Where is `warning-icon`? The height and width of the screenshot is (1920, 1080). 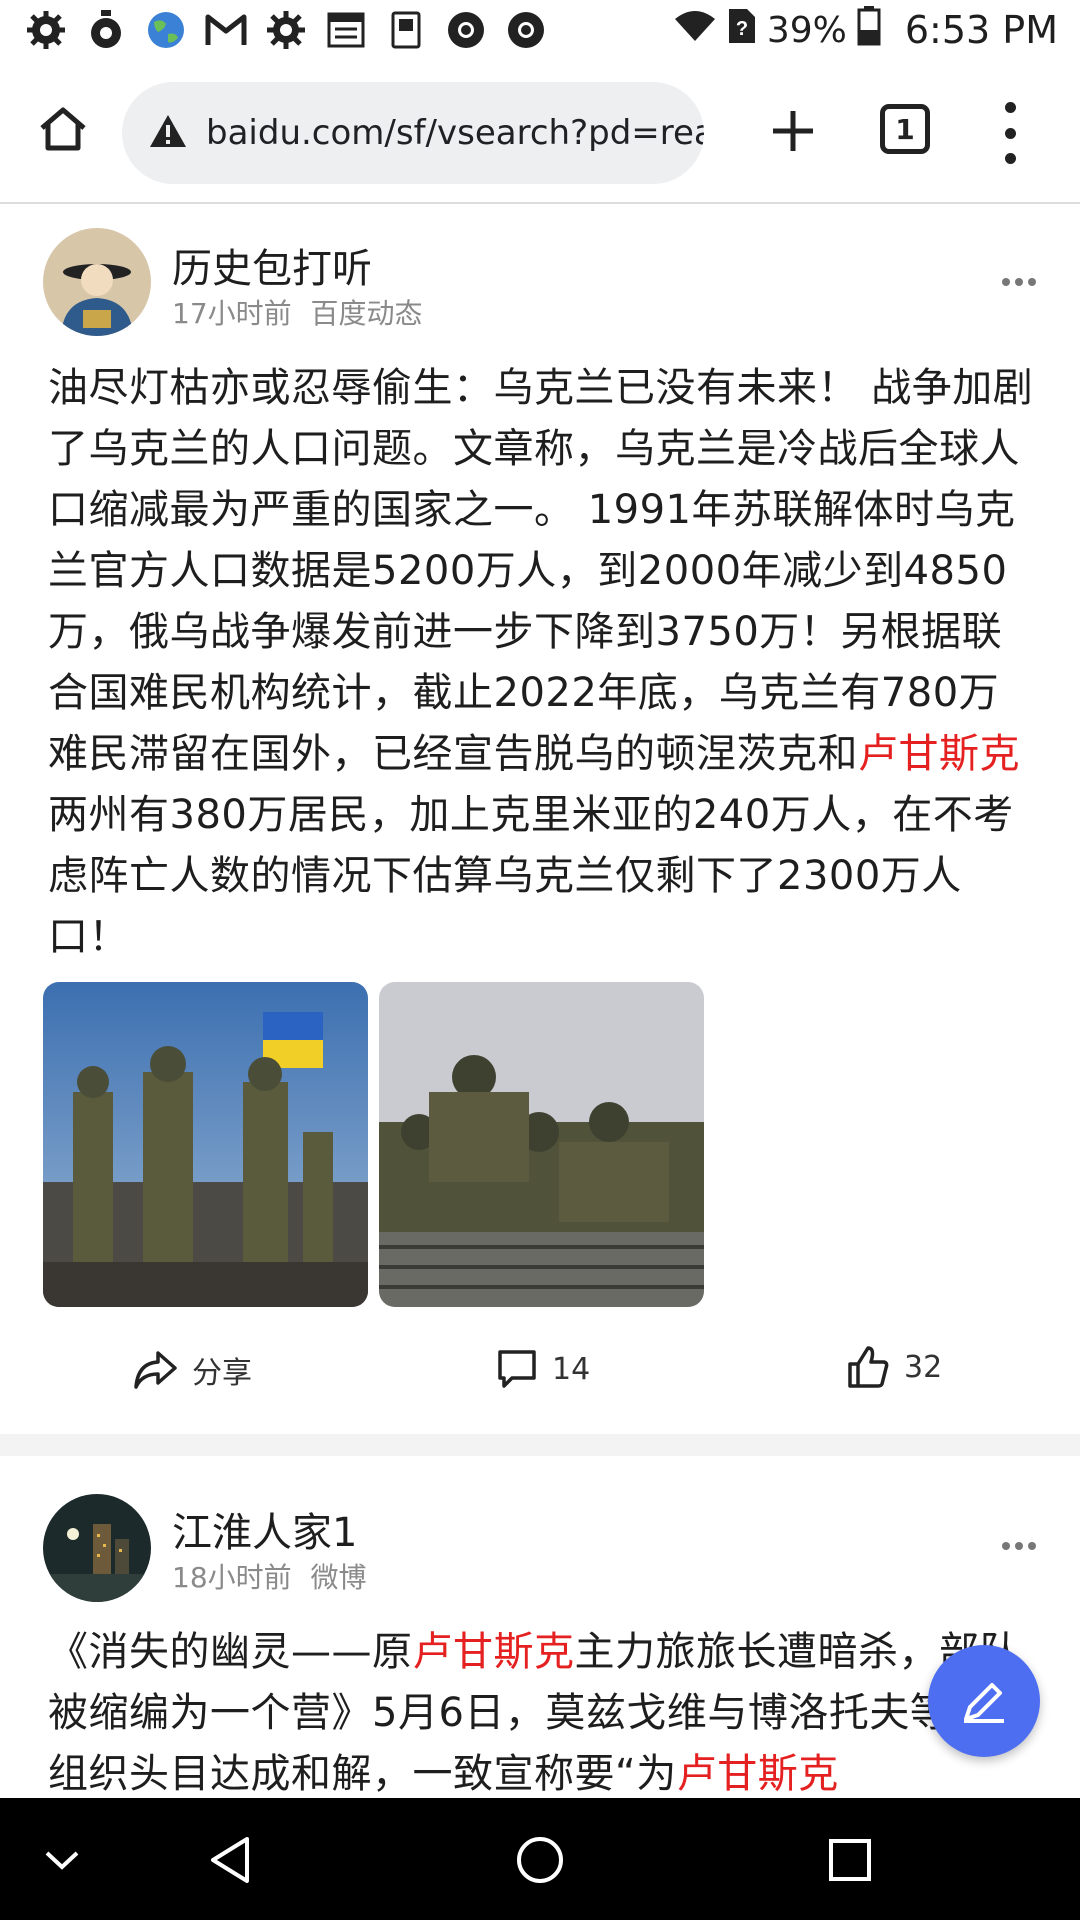
warning-icon is located at coordinates (168, 133).